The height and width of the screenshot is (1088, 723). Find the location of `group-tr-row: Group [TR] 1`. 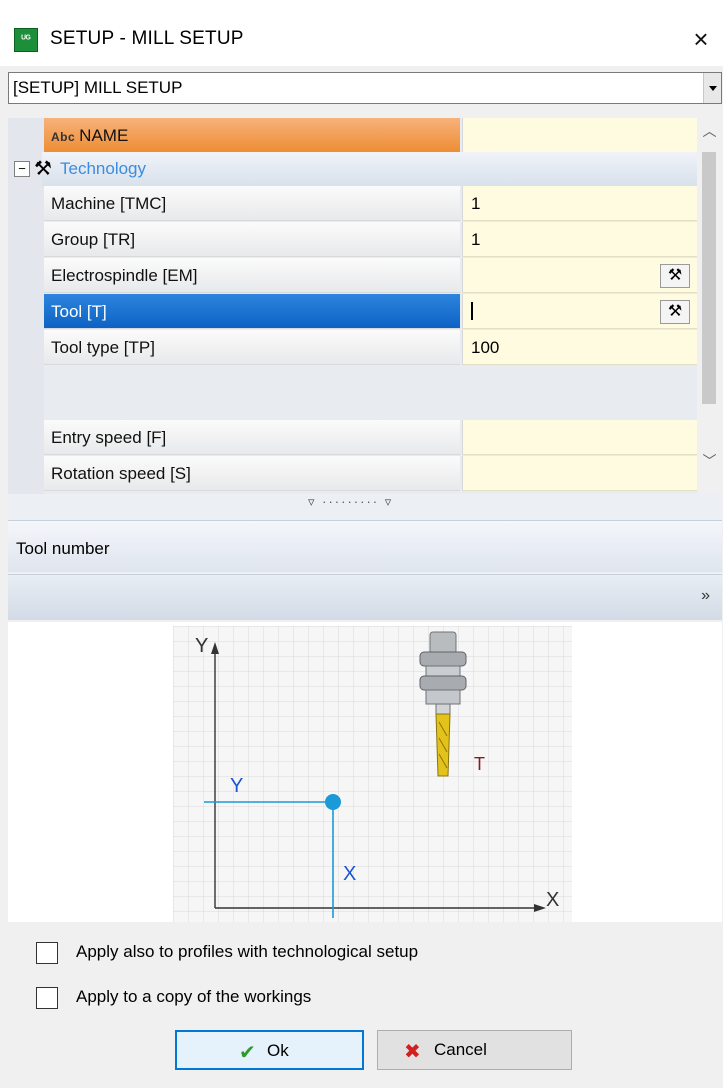

group-tr-row: Group [TR] 1 is located at coordinates (375, 240).